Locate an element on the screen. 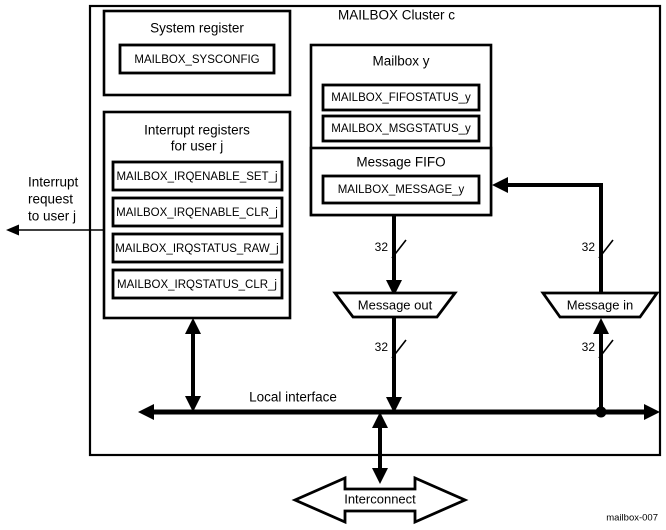 The image size is (666, 530). interrupt-register-group-title-line1: Interrupt registers is located at coordinates (197, 130).